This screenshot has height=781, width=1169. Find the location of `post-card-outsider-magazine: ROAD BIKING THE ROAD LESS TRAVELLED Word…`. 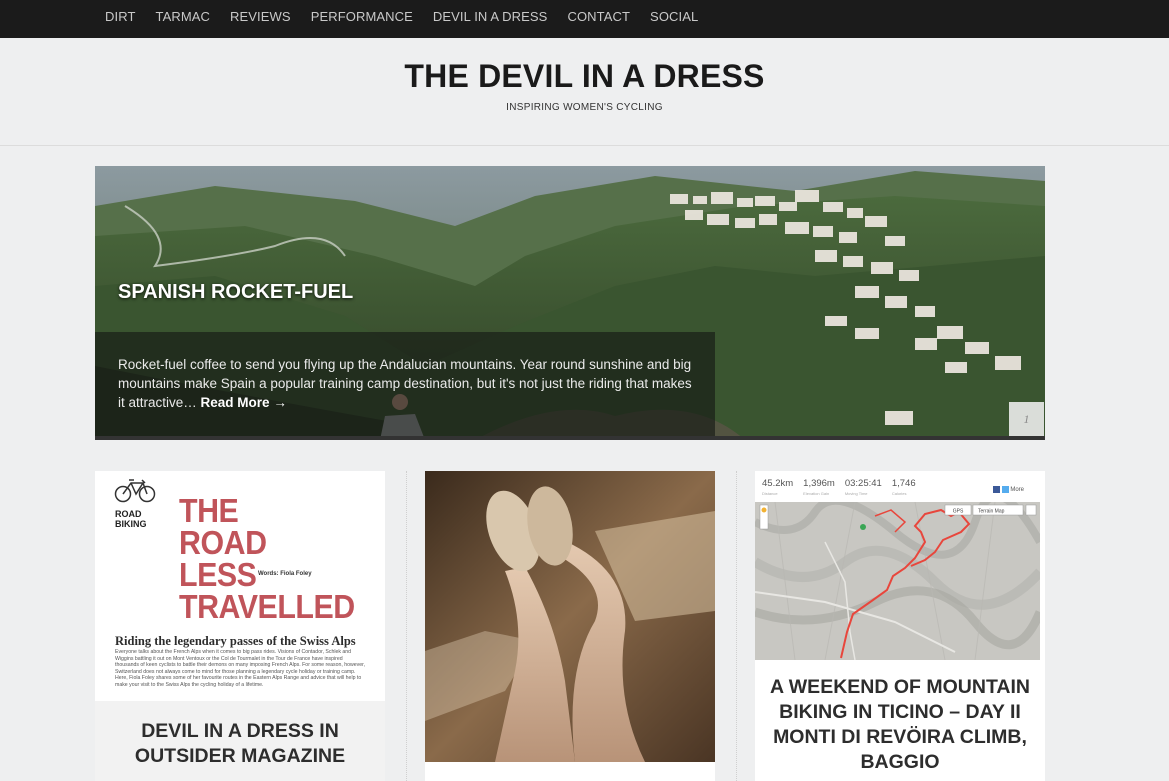

post-card-outsider-magazine: ROAD BIKING THE ROAD LESS TRAVELLED Word… is located at coordinates (240, 626).